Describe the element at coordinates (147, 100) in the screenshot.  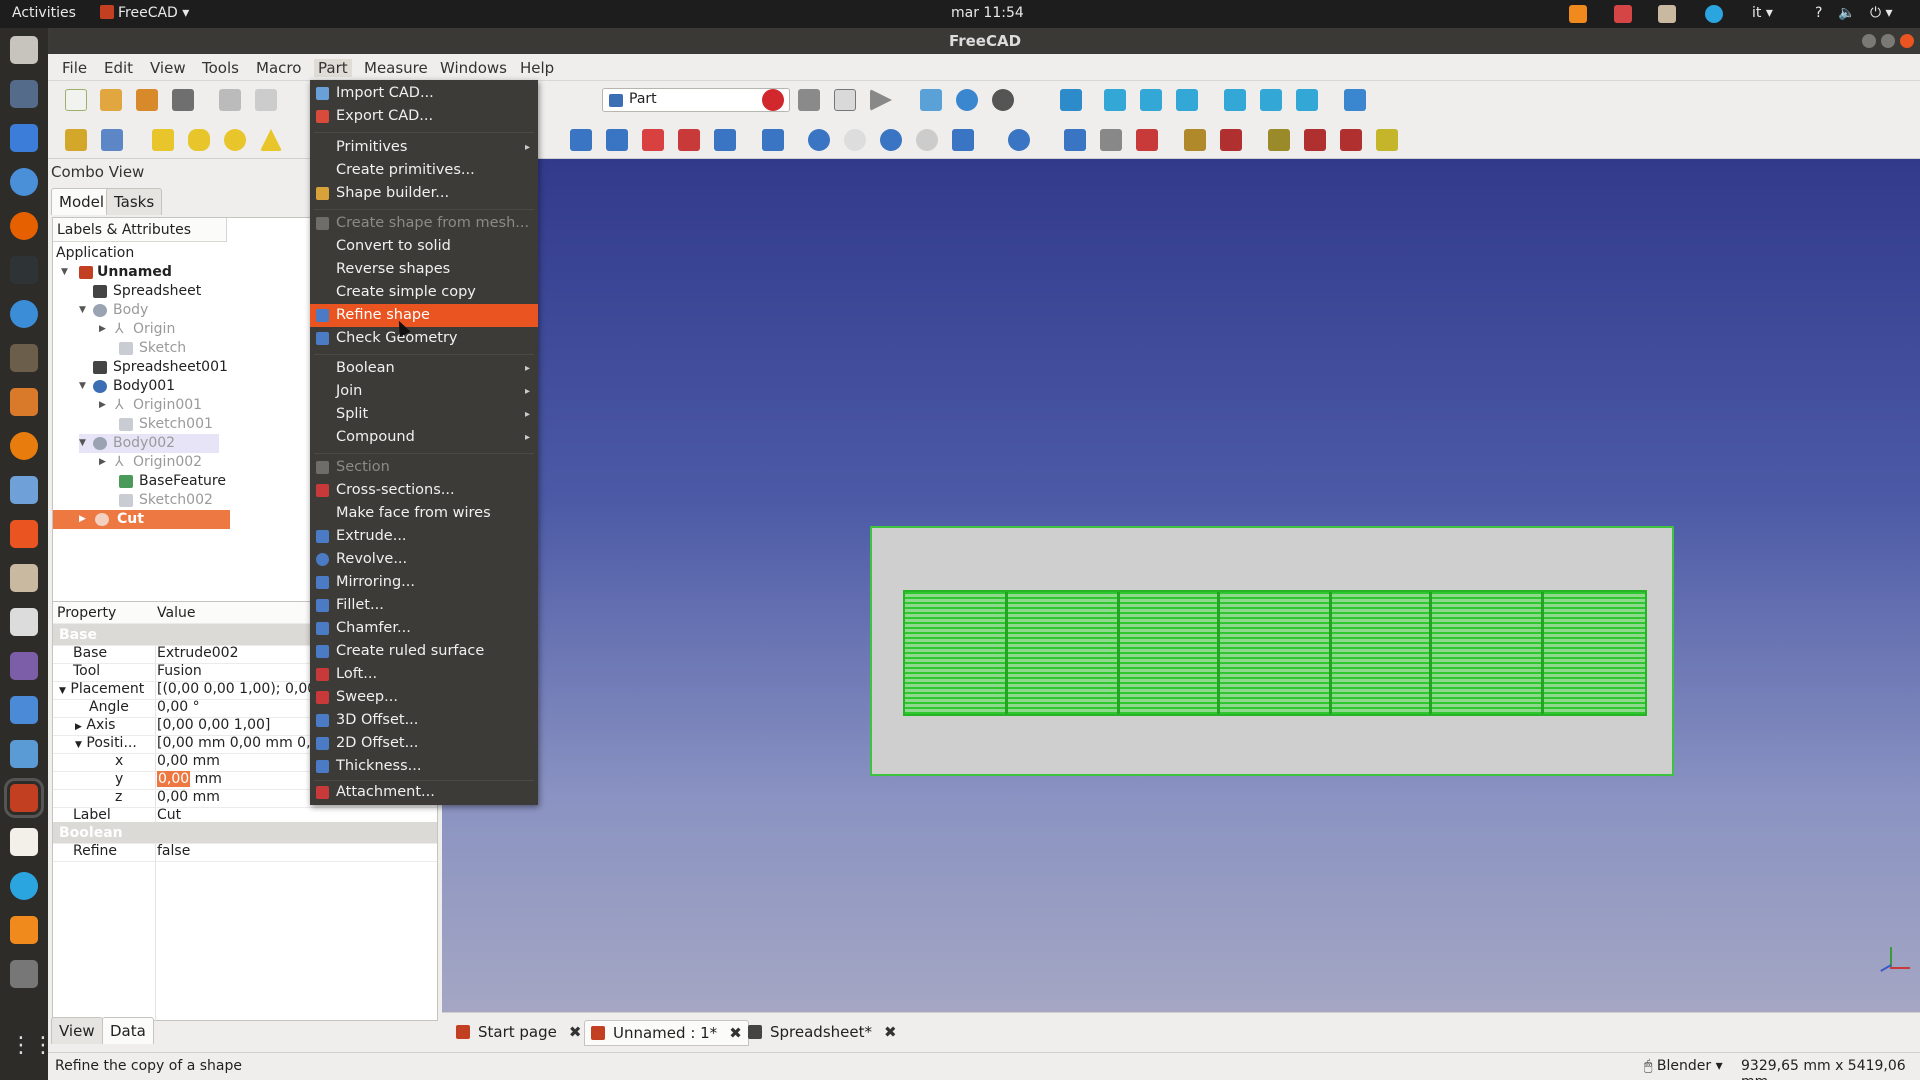
I see `save-document-icon` at that location.